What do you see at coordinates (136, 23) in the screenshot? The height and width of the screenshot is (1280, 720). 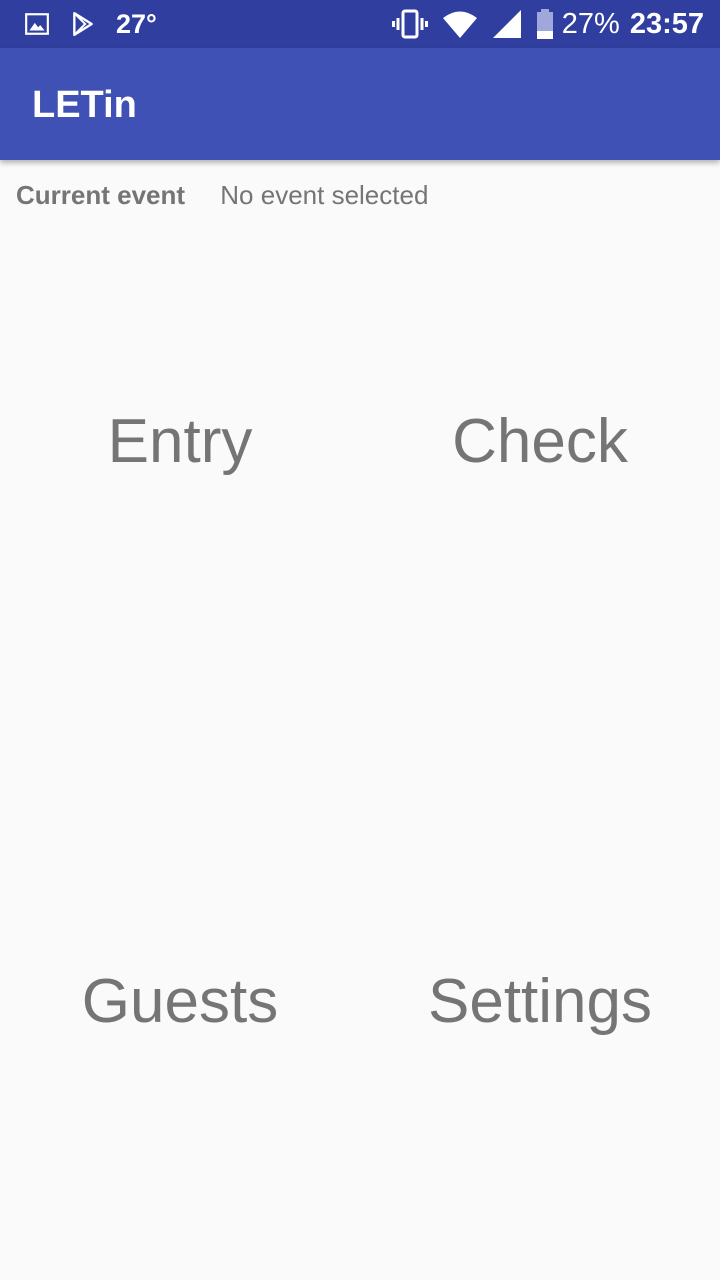 I see `temperature-text: 27°` at bounding box center [136, 23].